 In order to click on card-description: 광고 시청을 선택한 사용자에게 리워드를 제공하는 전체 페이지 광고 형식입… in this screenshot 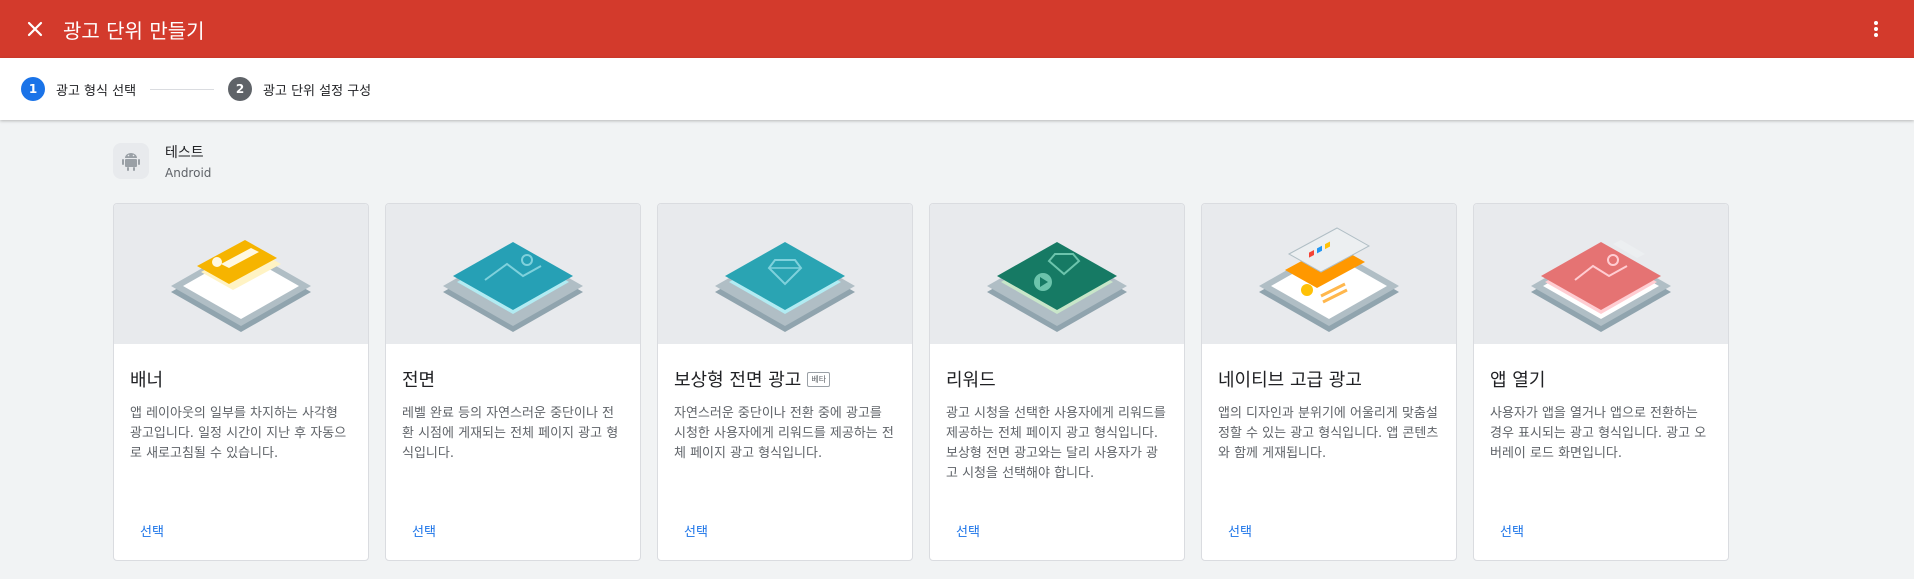, I will do `click(1056, 443)`.